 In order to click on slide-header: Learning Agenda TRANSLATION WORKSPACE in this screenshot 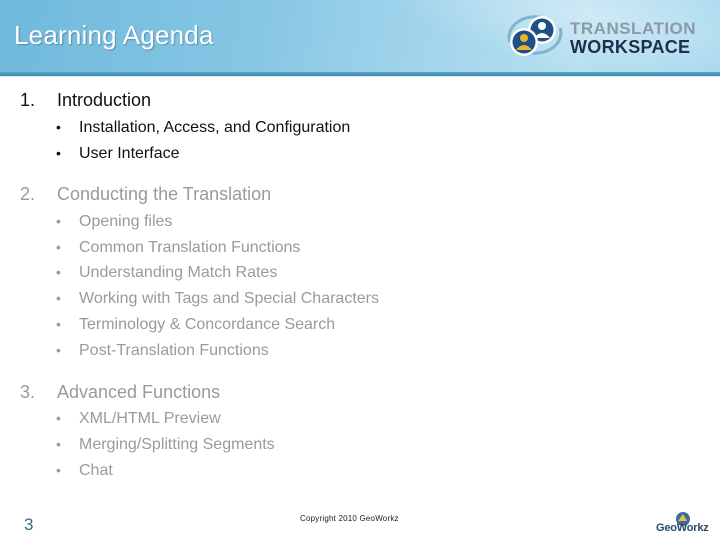, I will do `click(360, 36)`.